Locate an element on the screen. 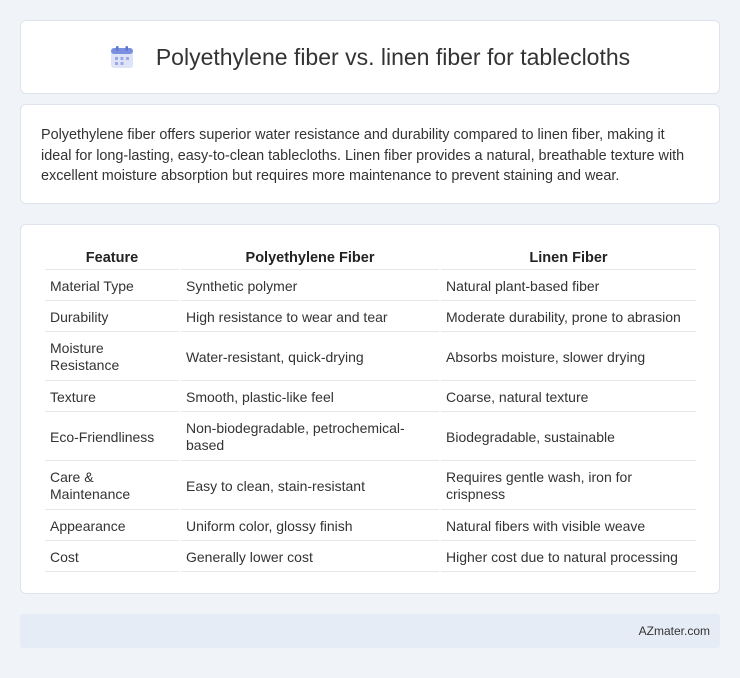  cell-polyethylene: Water-resistant, quick-drying is located at coordinates (310, 357).